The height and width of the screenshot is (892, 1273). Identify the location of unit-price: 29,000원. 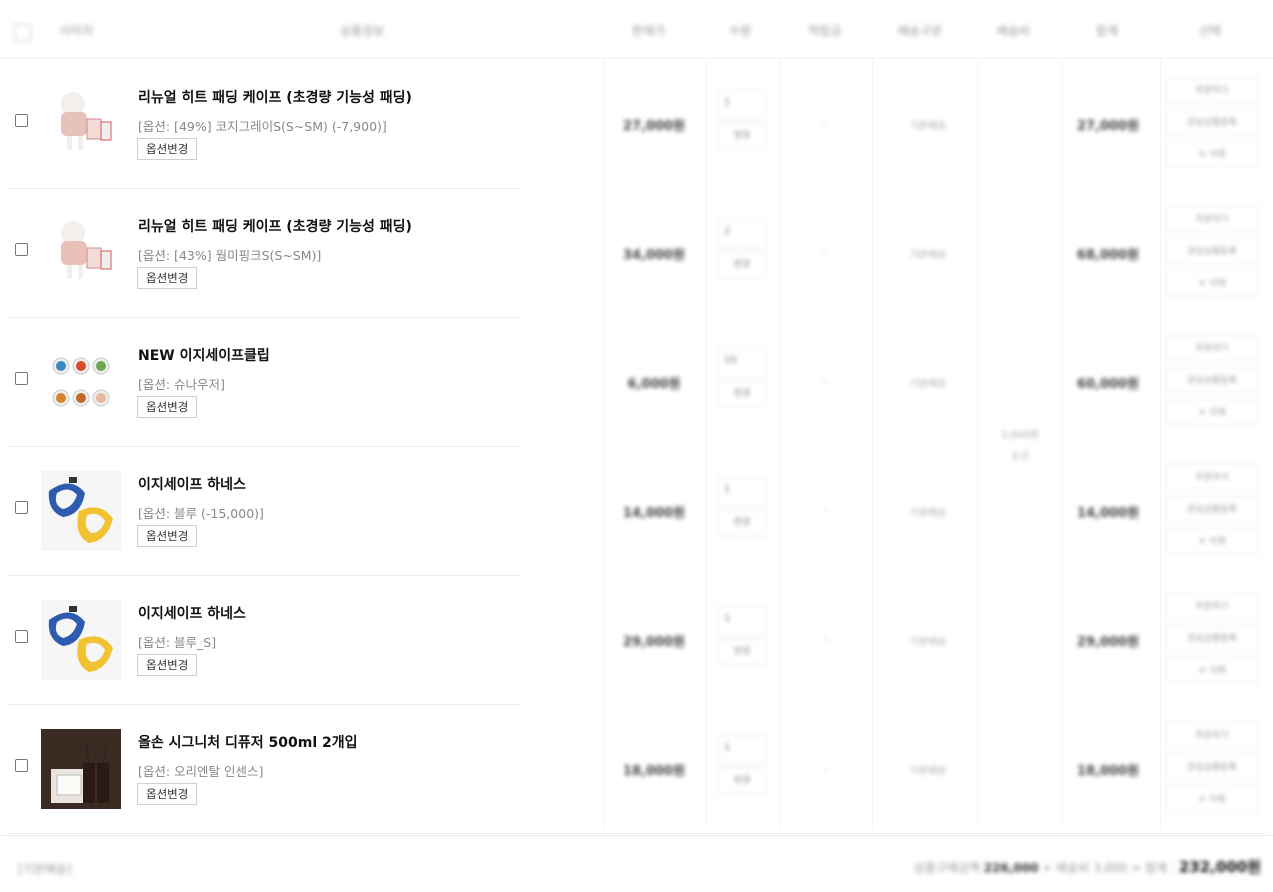
(654, 642).